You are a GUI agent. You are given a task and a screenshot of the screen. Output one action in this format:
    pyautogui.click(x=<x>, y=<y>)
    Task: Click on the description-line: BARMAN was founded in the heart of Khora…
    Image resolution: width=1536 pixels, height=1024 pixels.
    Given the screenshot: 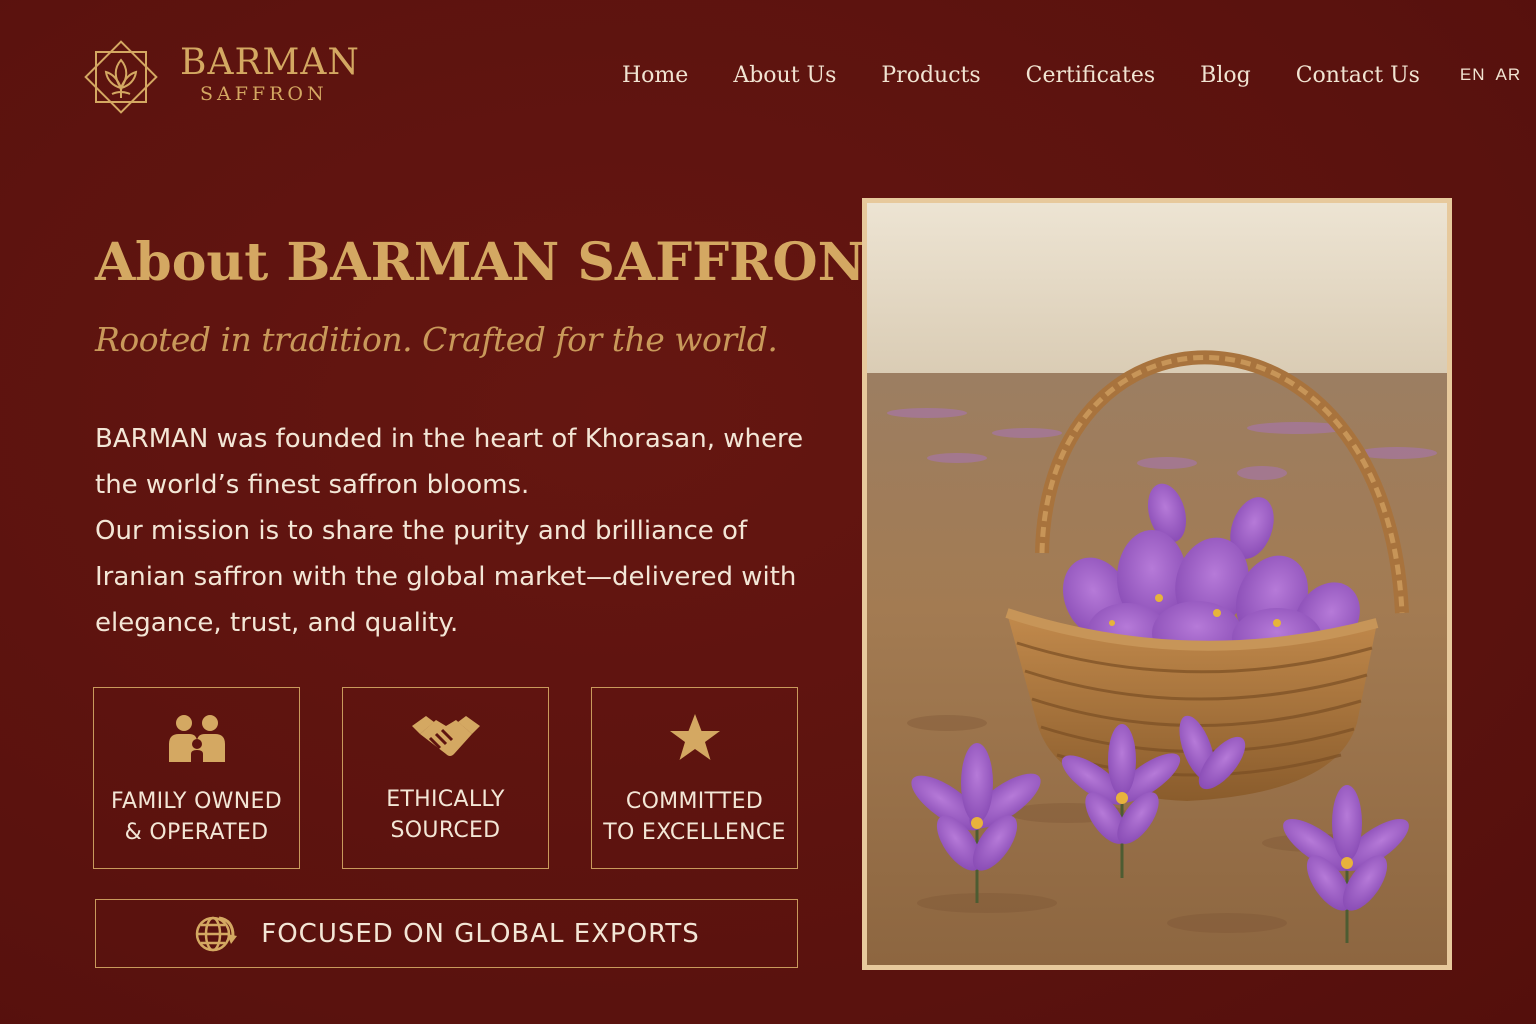 What is the action you would take?
    pyautogui.click(x=449, y=439)
    